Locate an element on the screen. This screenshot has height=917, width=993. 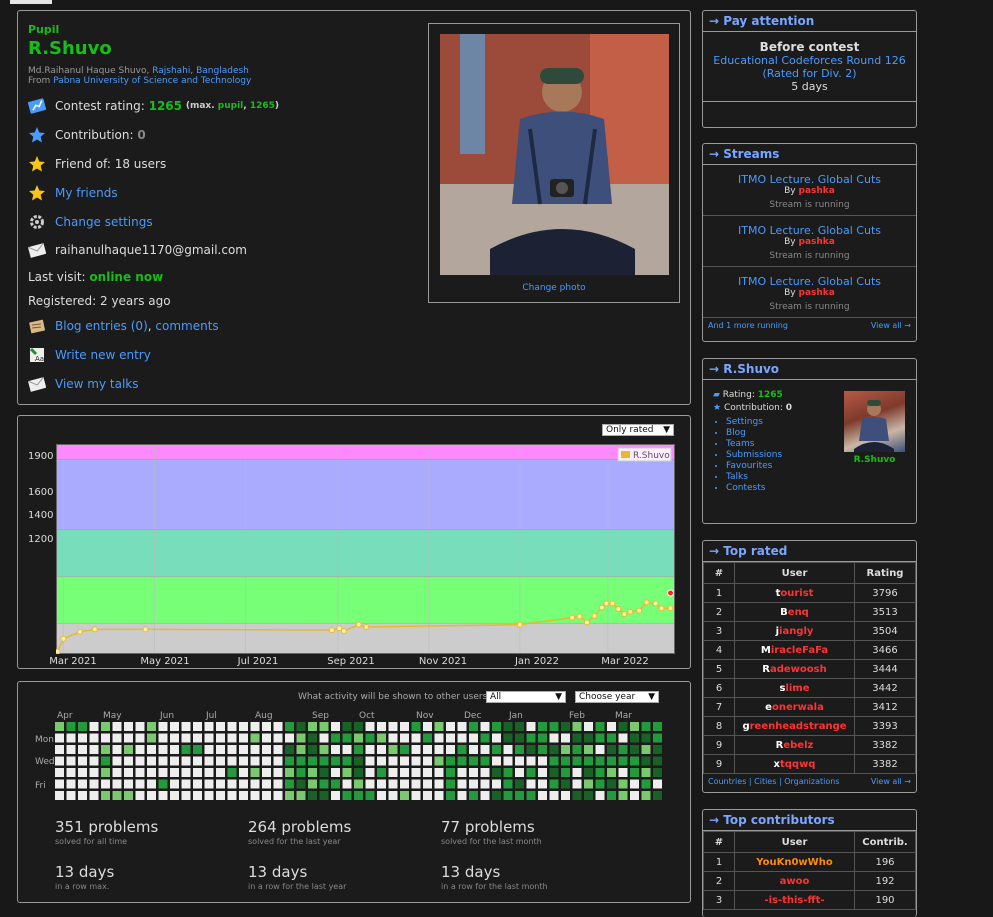
write-entry-link: Write new entry is located at coordinates (103, 355).